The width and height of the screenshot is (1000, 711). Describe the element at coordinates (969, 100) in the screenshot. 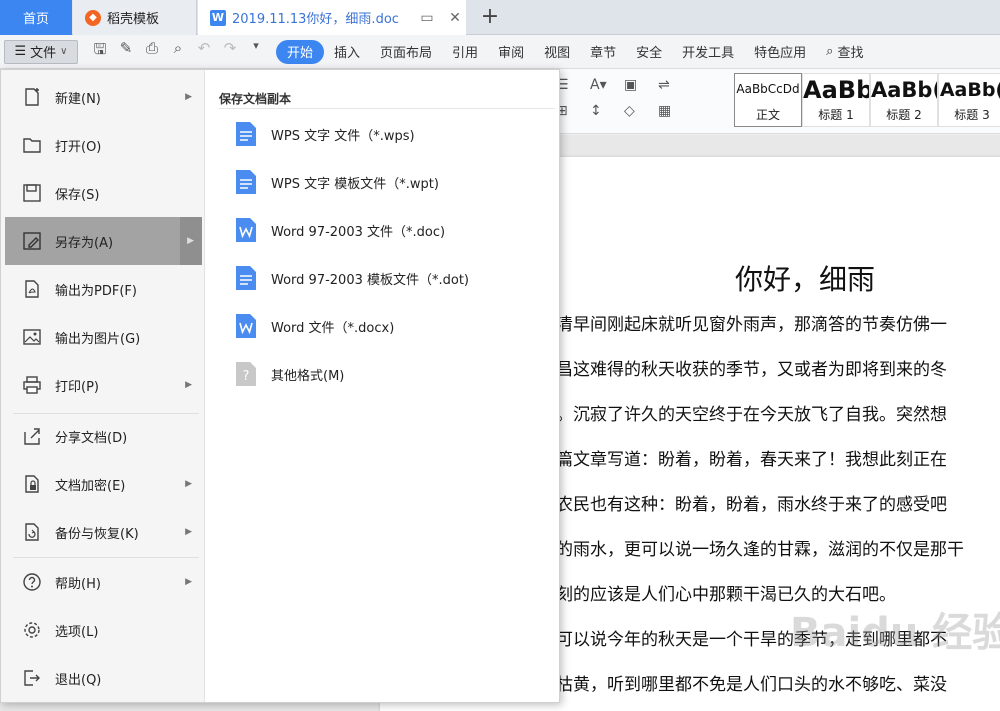

I see `style-heading-3: AaBb( 标题 3` at that location.